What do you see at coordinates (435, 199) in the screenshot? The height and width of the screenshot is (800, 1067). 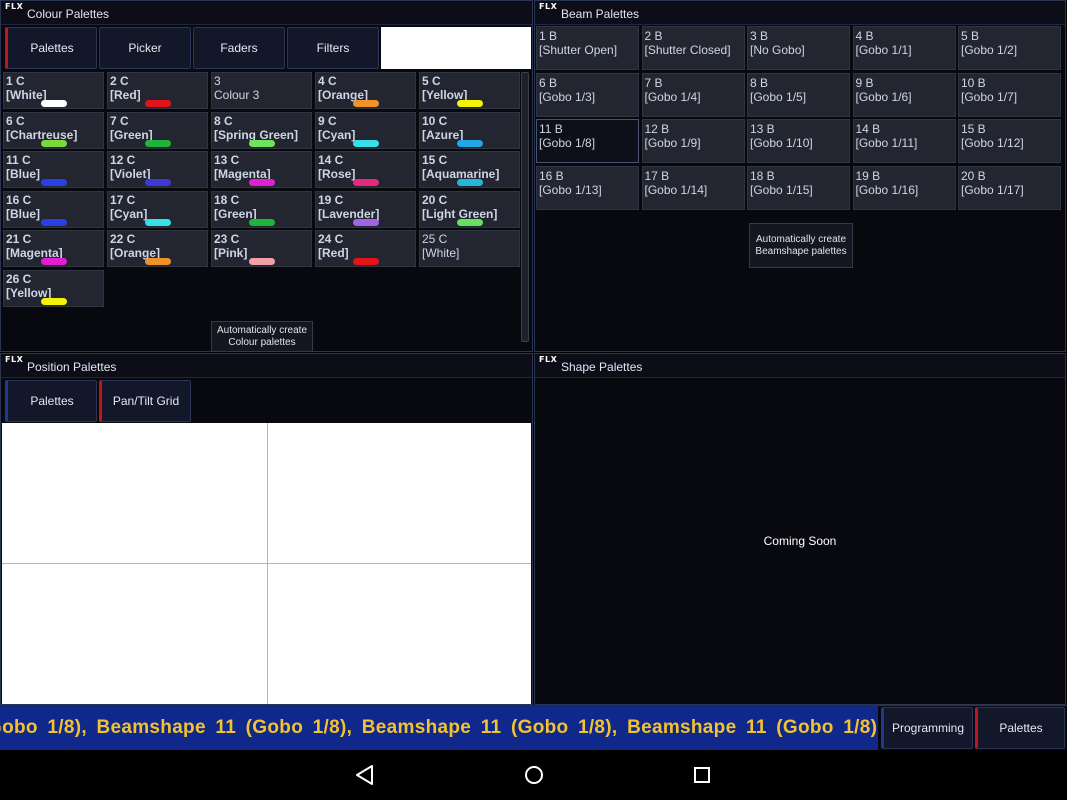 I see `palette-number: 20 C` at bounding box center [435, 199].